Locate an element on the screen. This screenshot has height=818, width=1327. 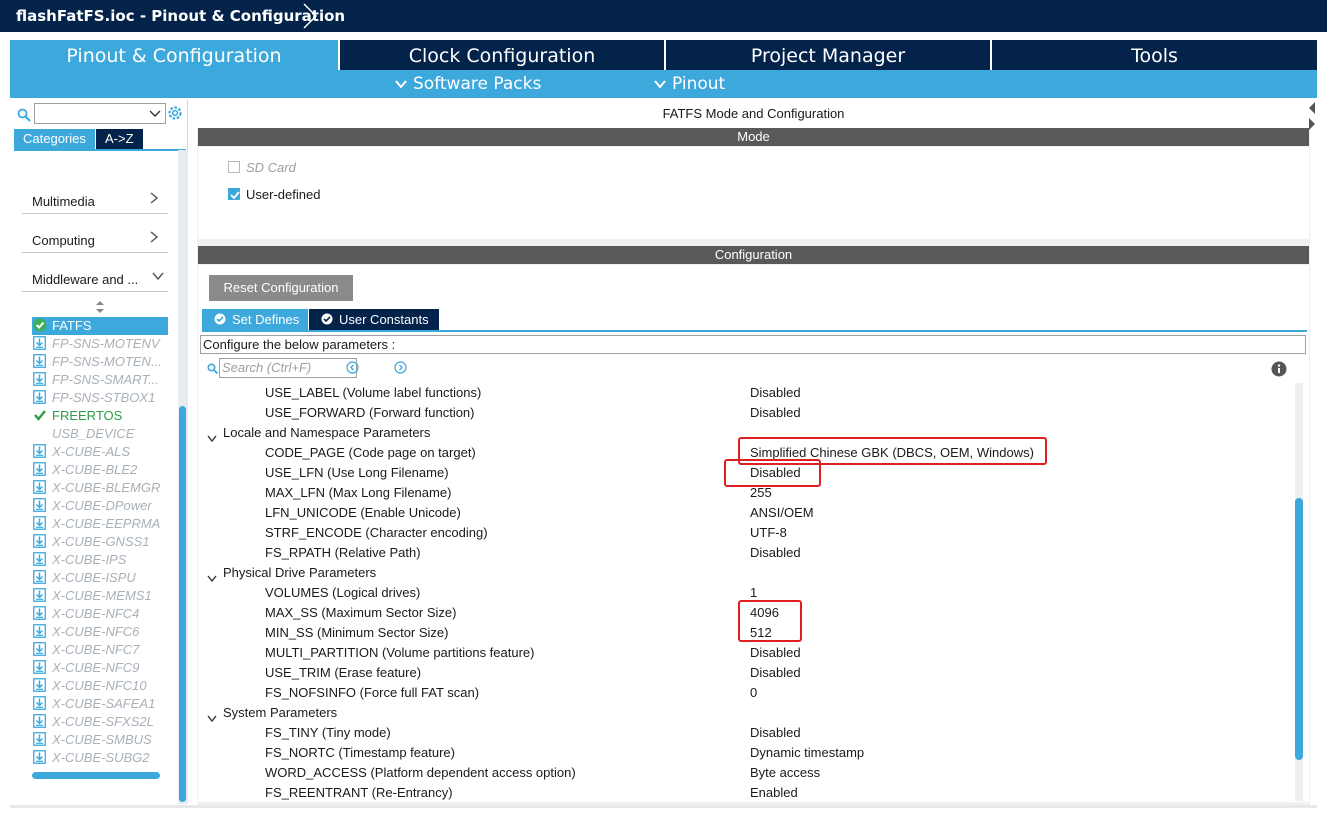
list-item-label: X-CUBE-NFC4 is located at coordinates (96, 613).